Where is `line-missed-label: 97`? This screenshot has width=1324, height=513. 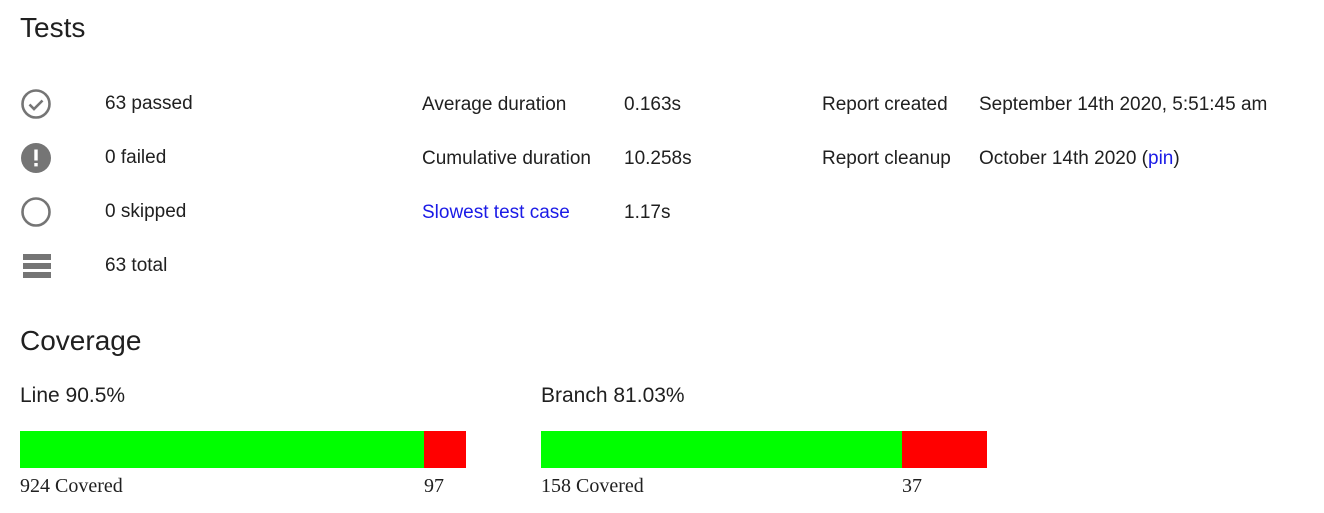 line-missed-label: 97 is located at coordinates (434, 486).